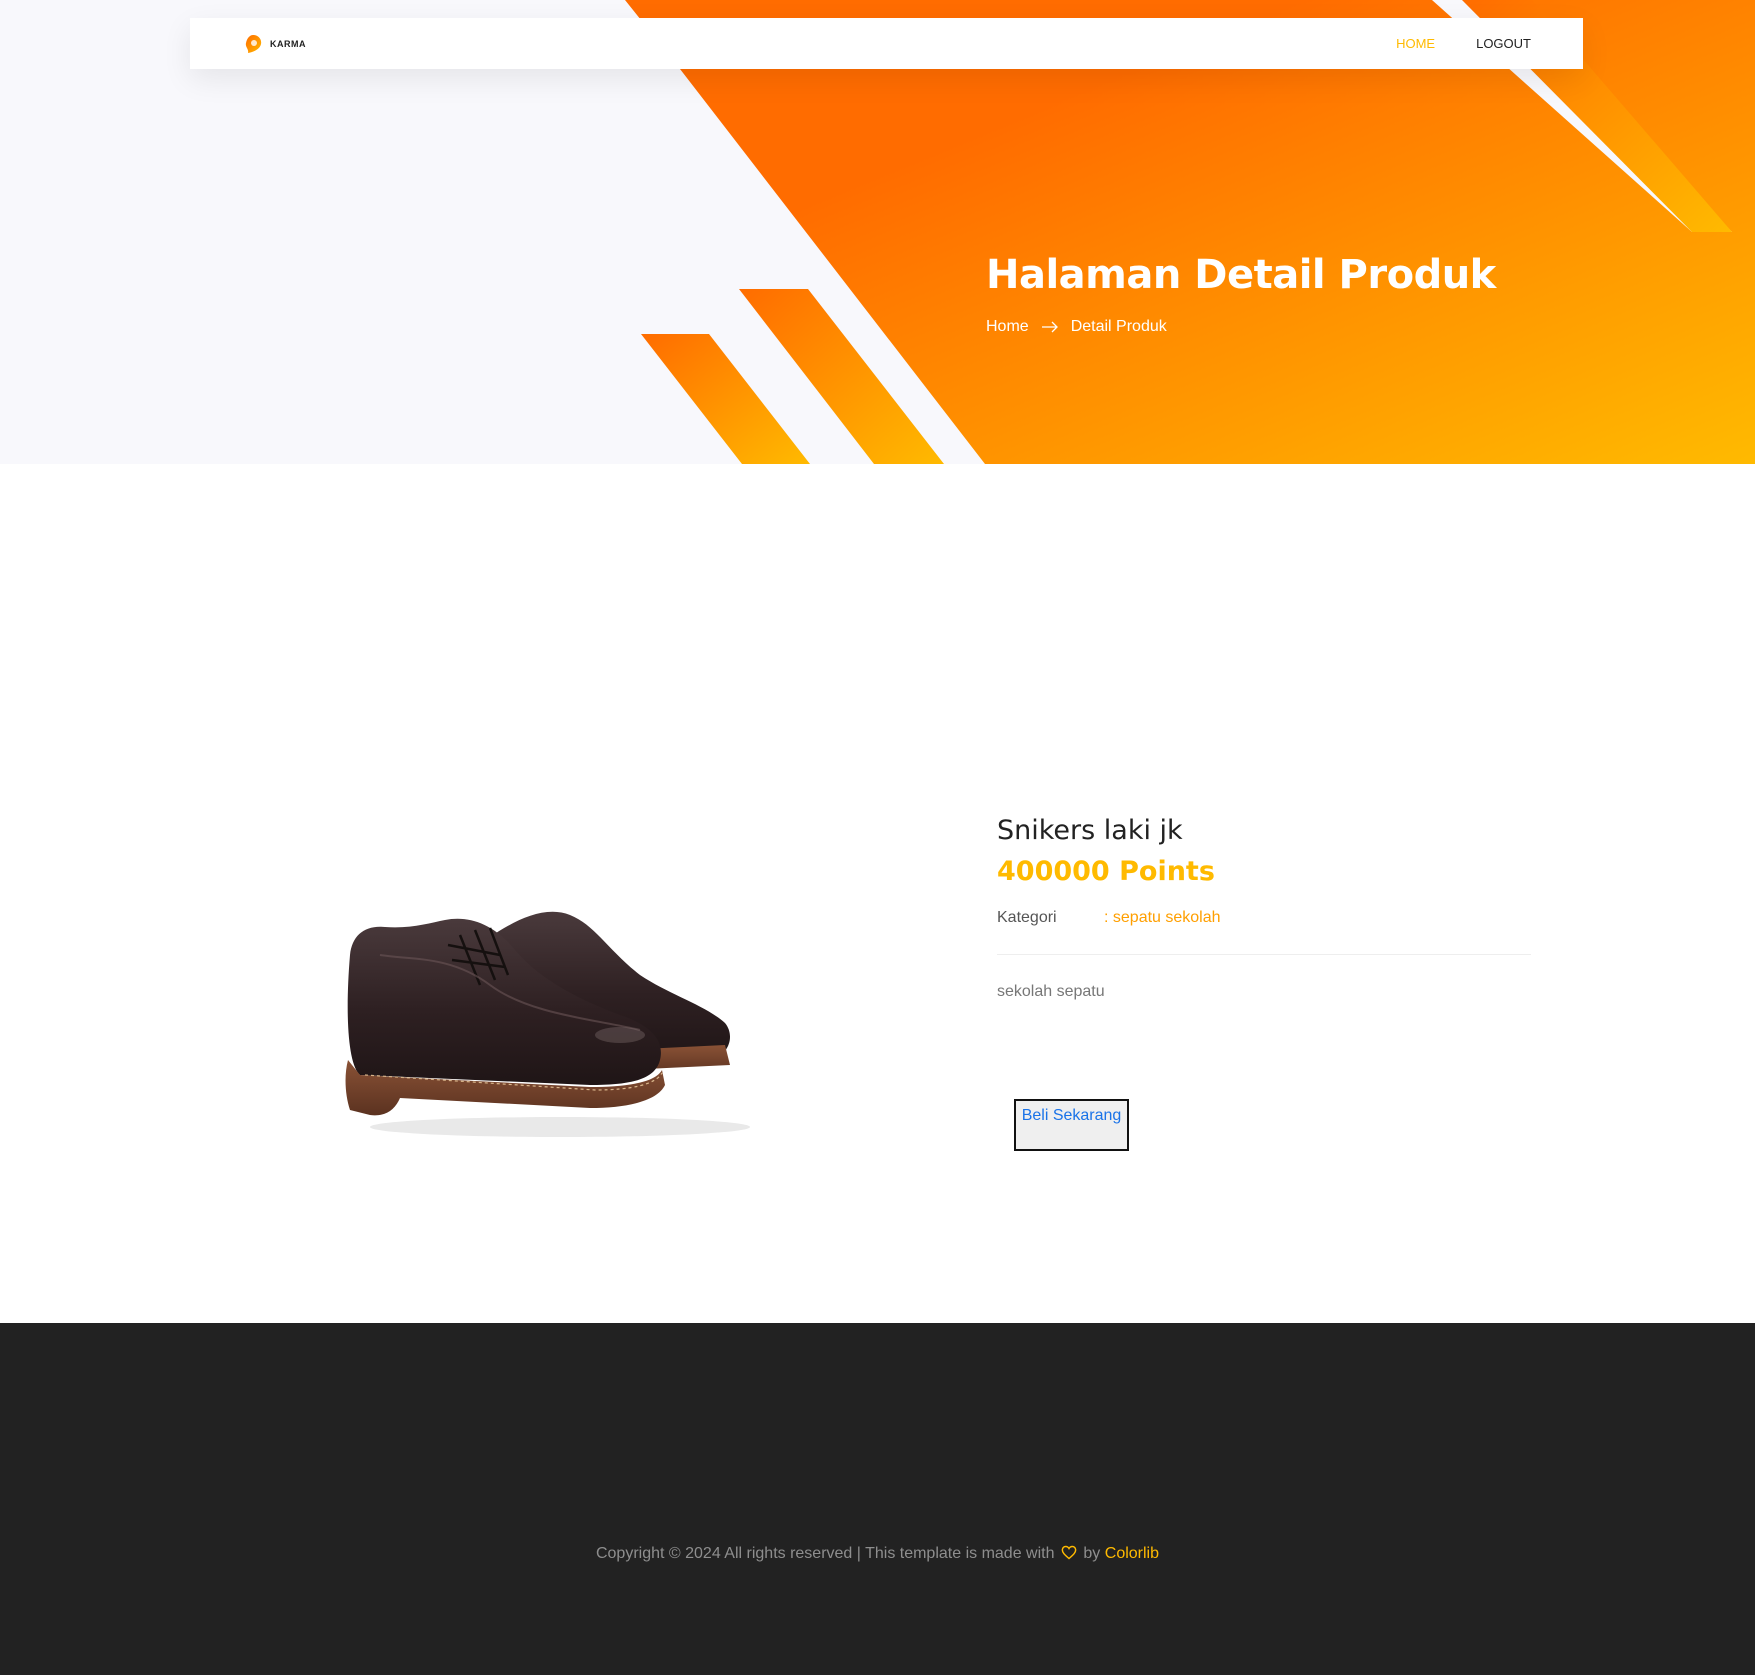  I want to click on divider, so click(1264, 954).